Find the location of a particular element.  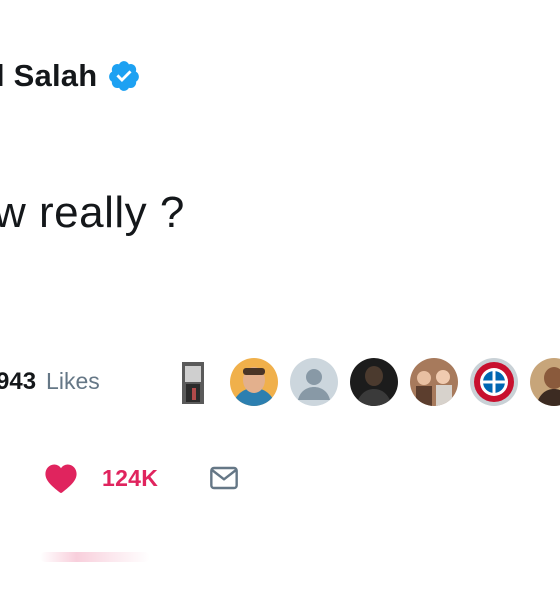

tweet-text: w really ? is located at coordinates (92, 212).